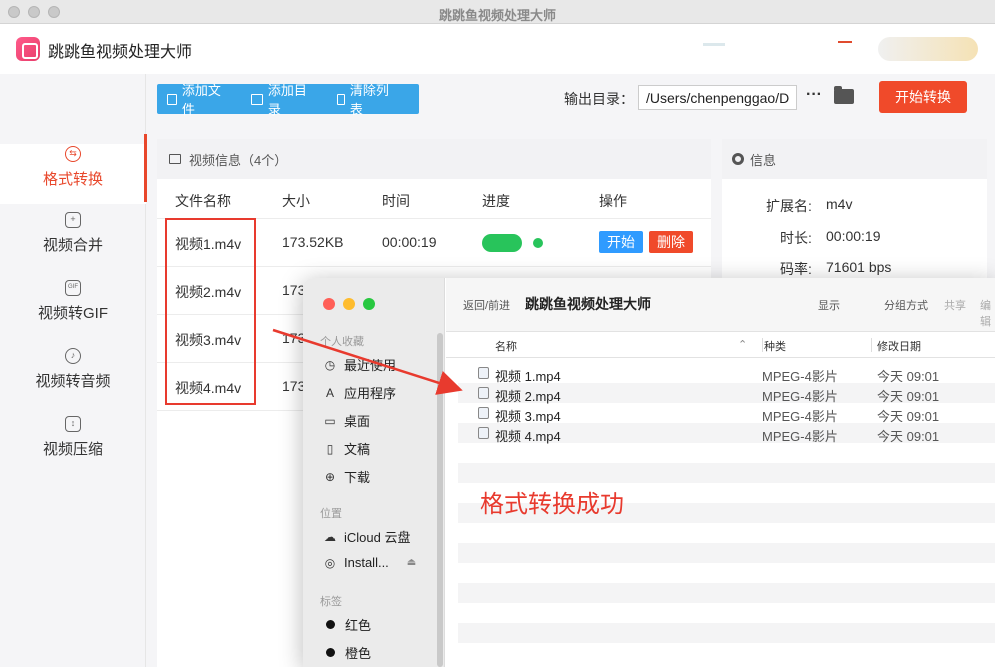 This screenshot has height=667, width=995. What do you see at coordinates (367, 361) in the screenshot?
I see `annotation-arrow` at bounding box center [367, 361].